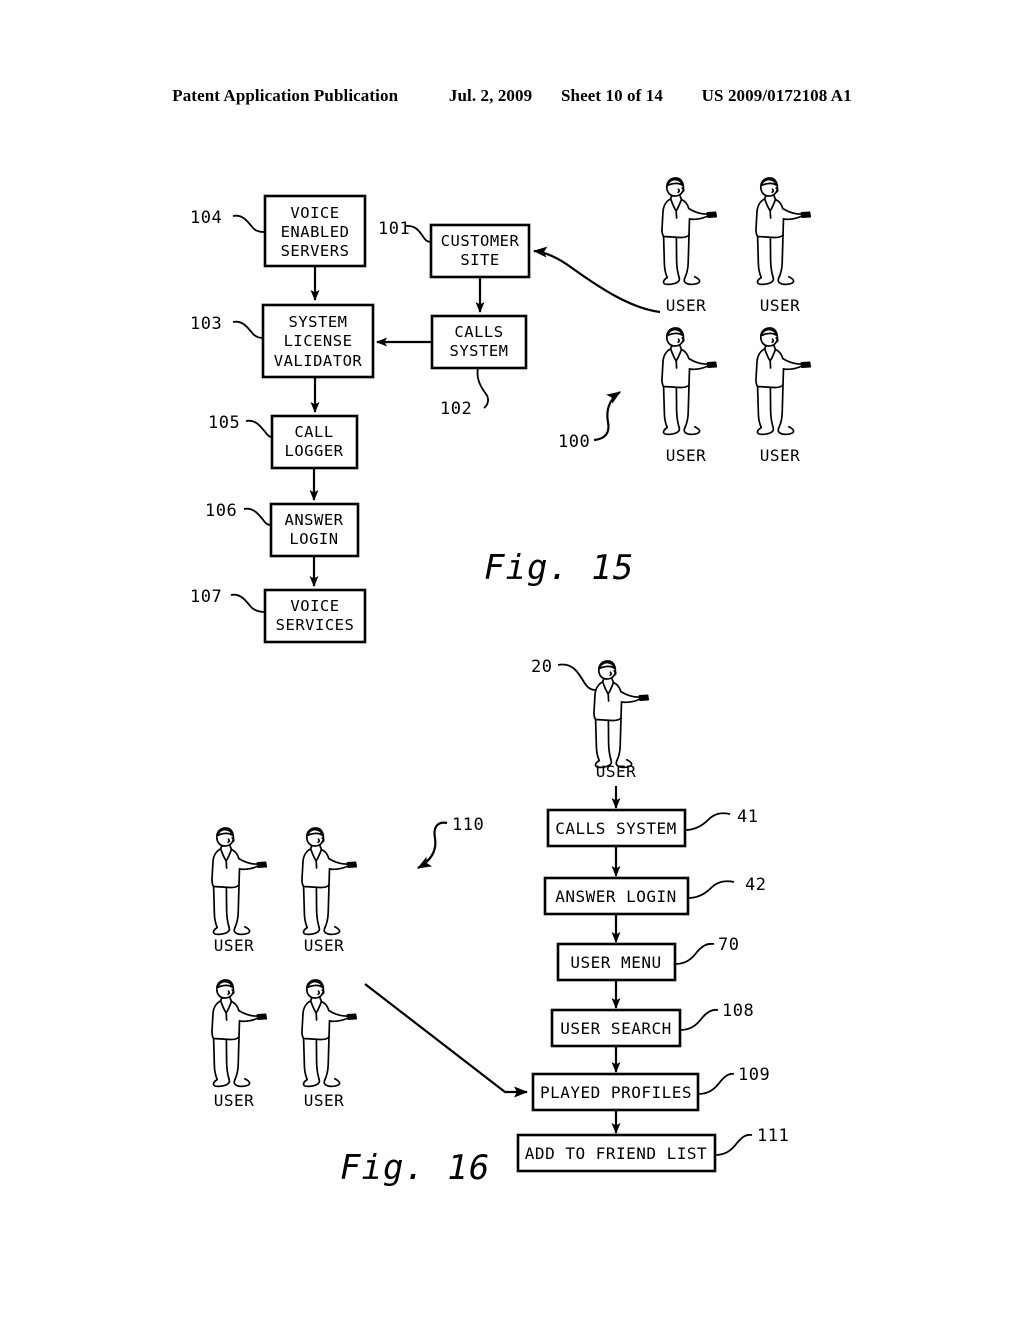 Image resolution: width=1024 pixels, height=1320 pixels. Describe the element at coordinates (415, 1168) in the screenshot. I see `figure-16-caption: Fig. 16` at that location.